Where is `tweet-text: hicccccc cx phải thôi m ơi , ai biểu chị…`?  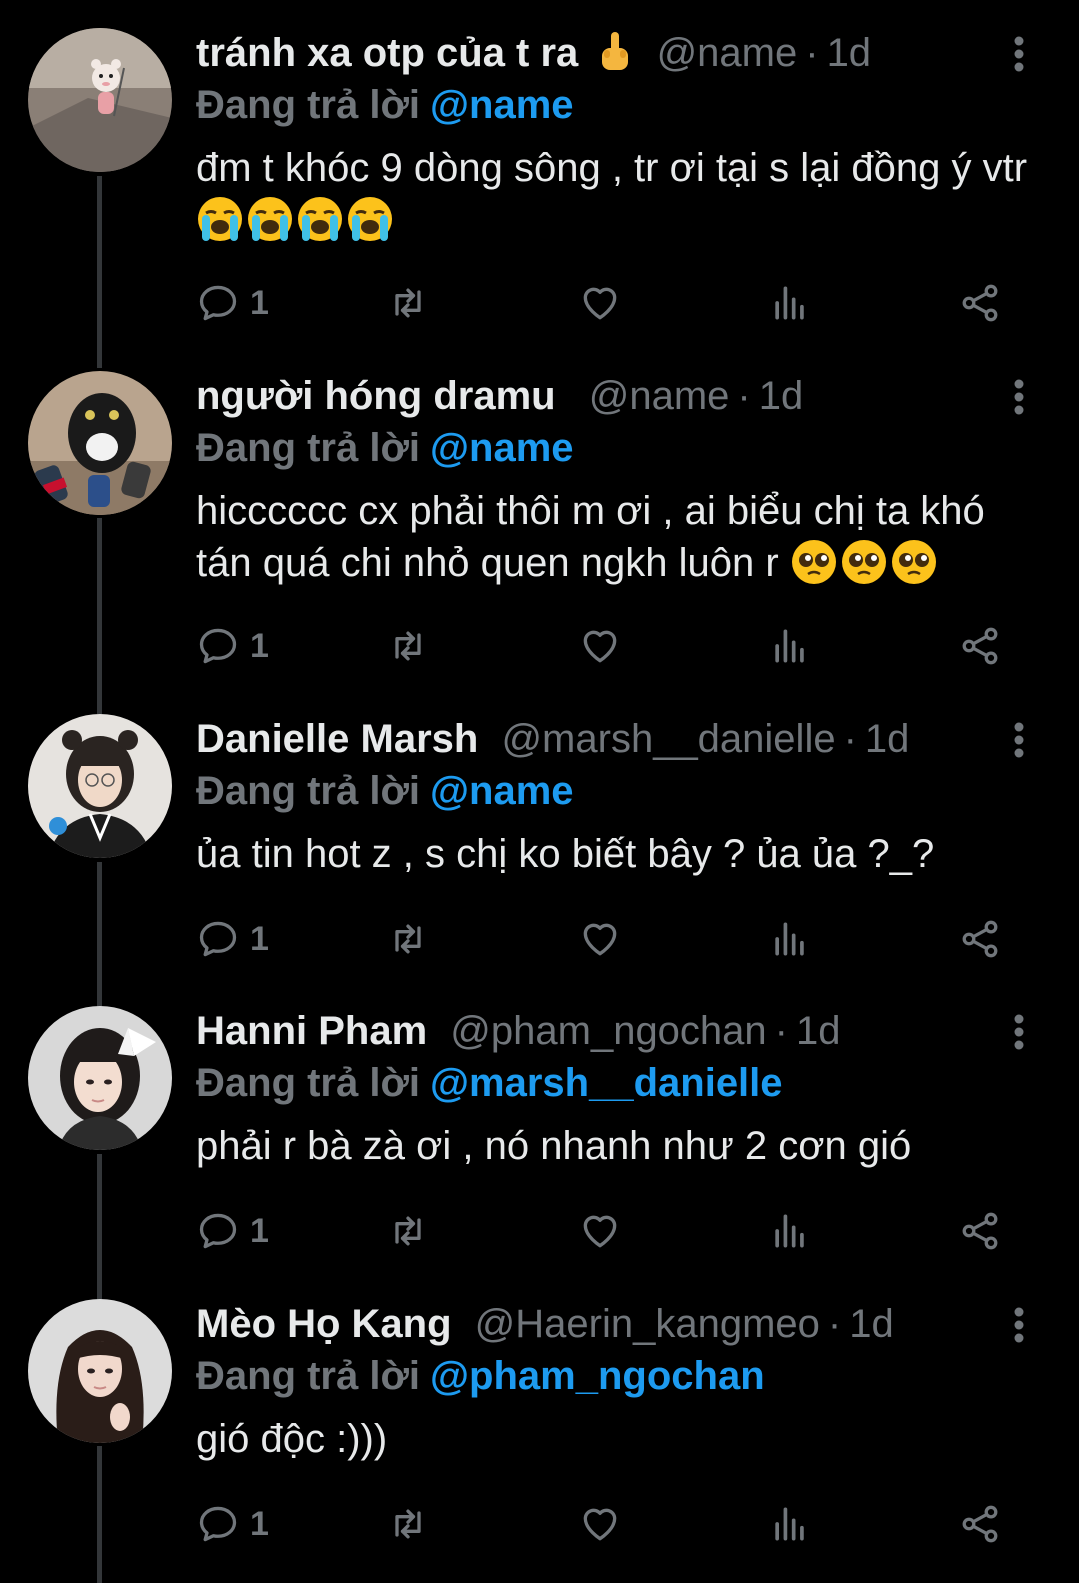 tweet-text: hicccccc cx phải thôi m ơi , ai biểu chị… is located at coordinates (621, 537).